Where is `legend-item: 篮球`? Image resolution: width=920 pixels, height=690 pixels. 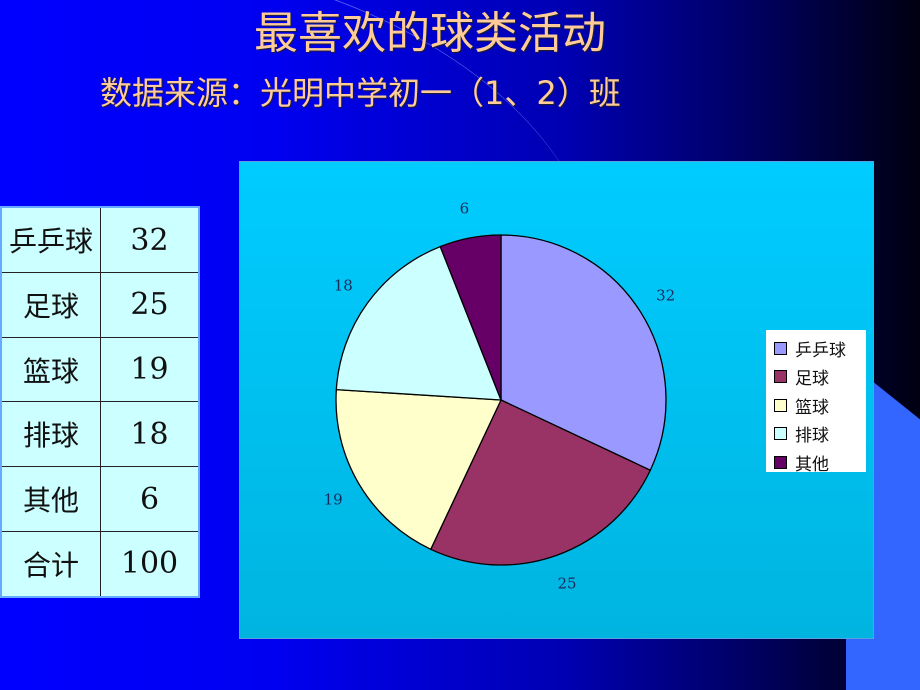 legend-item: 篮球 is located at coordinates (820, 405).